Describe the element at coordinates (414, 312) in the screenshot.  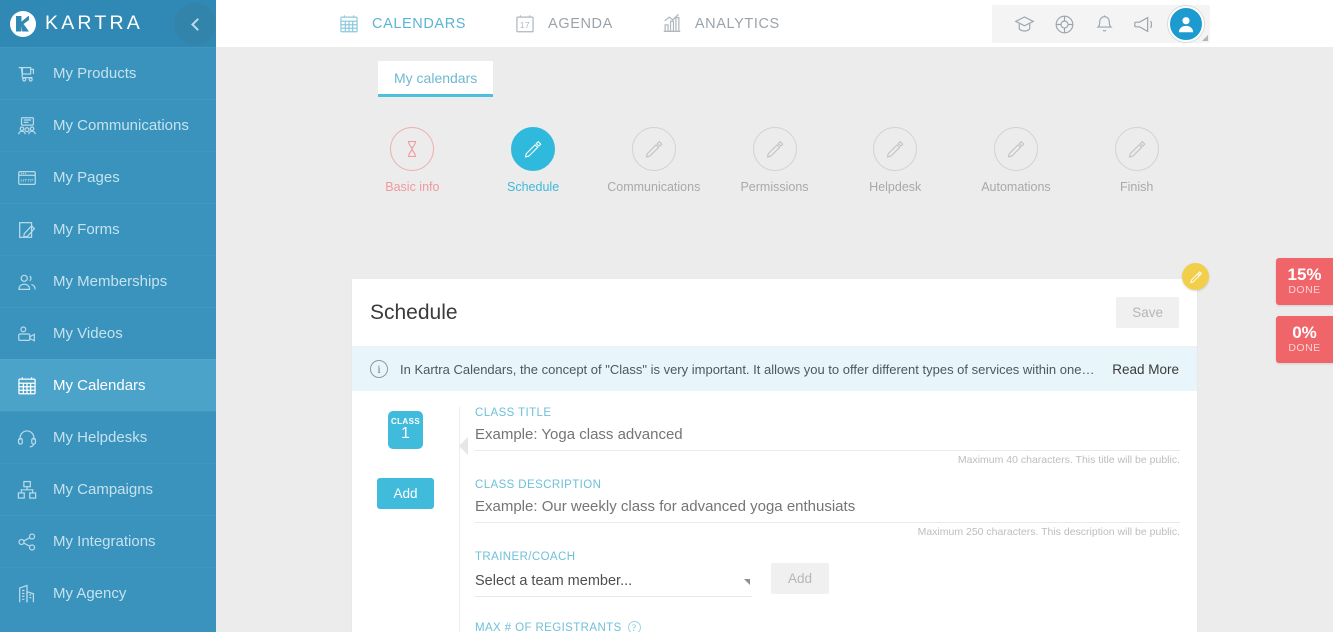
I see `page-title: Schedule` at that location.